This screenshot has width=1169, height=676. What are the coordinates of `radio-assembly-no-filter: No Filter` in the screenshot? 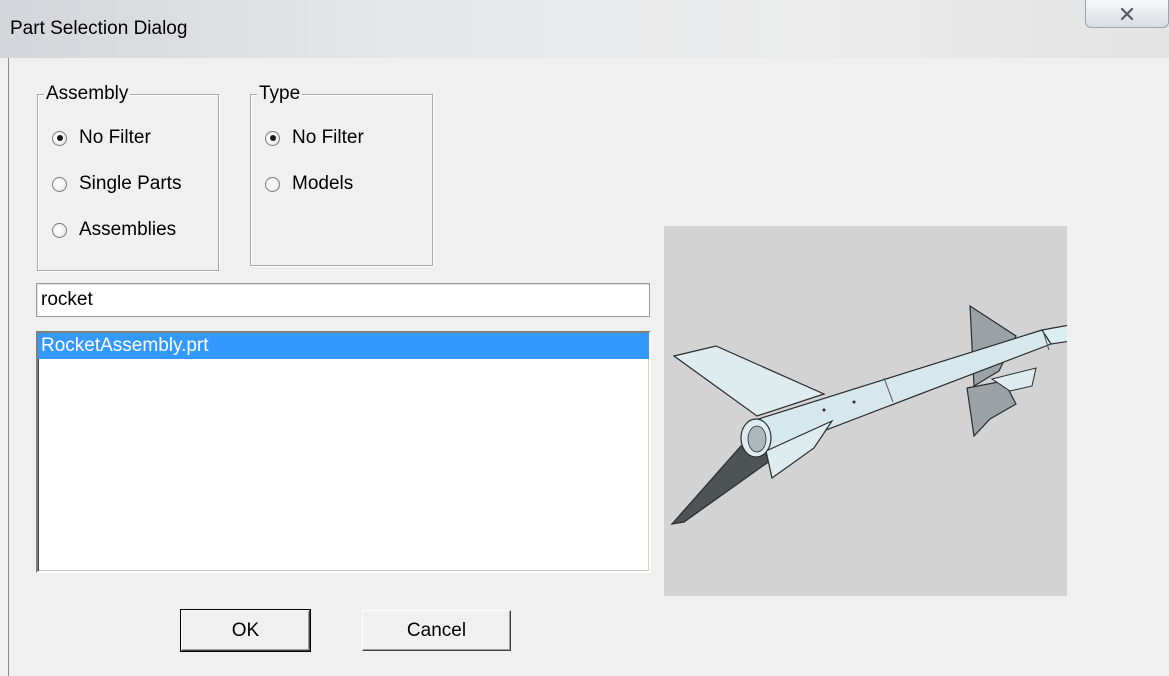 It's located at (101, 138).